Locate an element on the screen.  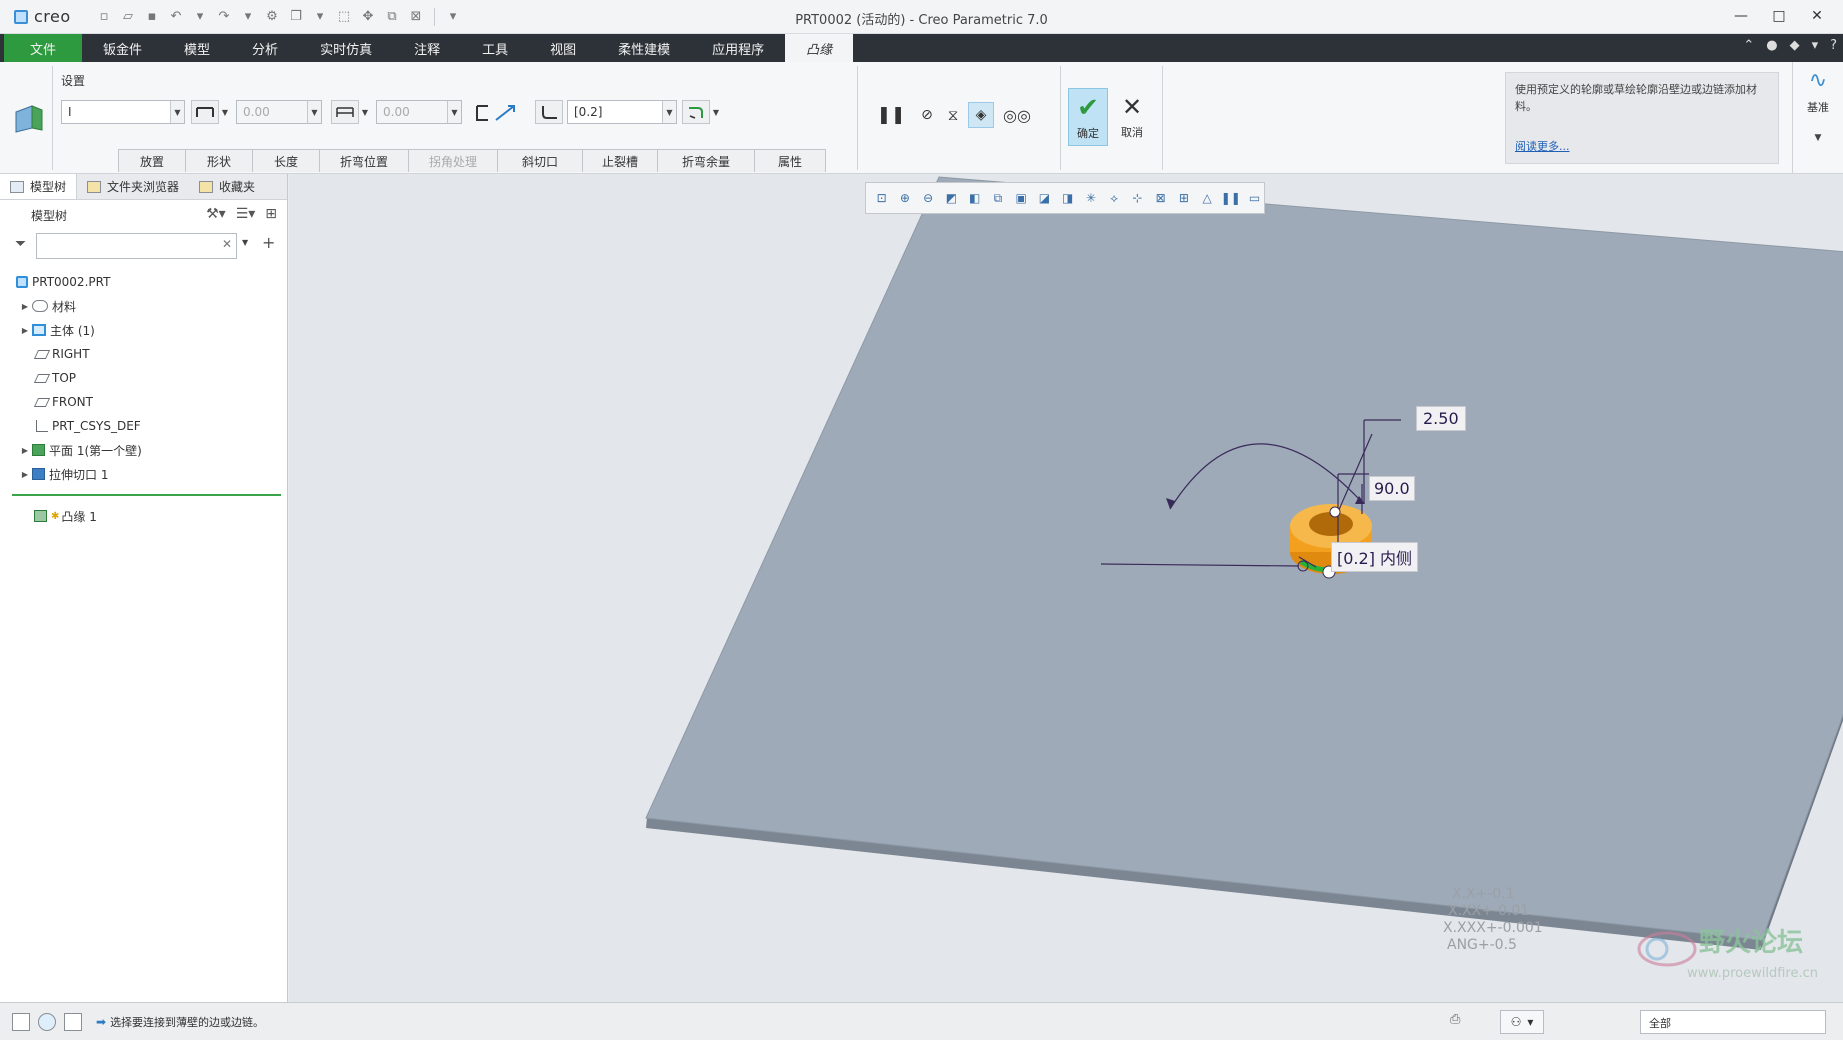
add-icon: + is located at coordinates (268, 242).